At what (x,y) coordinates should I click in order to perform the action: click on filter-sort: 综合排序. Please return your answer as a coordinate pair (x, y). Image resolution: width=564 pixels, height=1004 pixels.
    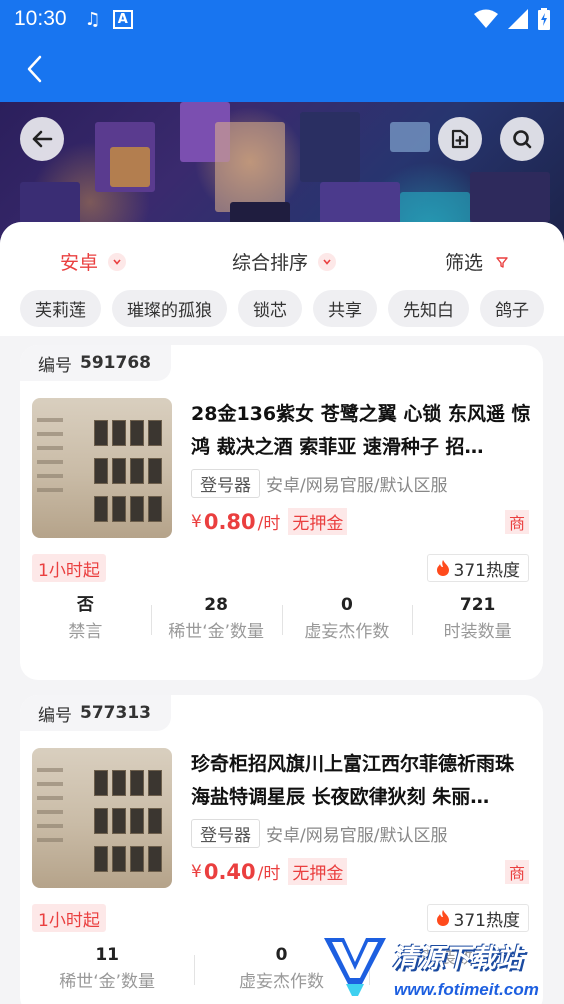
    Looking at the image, I should click on (284, 261).